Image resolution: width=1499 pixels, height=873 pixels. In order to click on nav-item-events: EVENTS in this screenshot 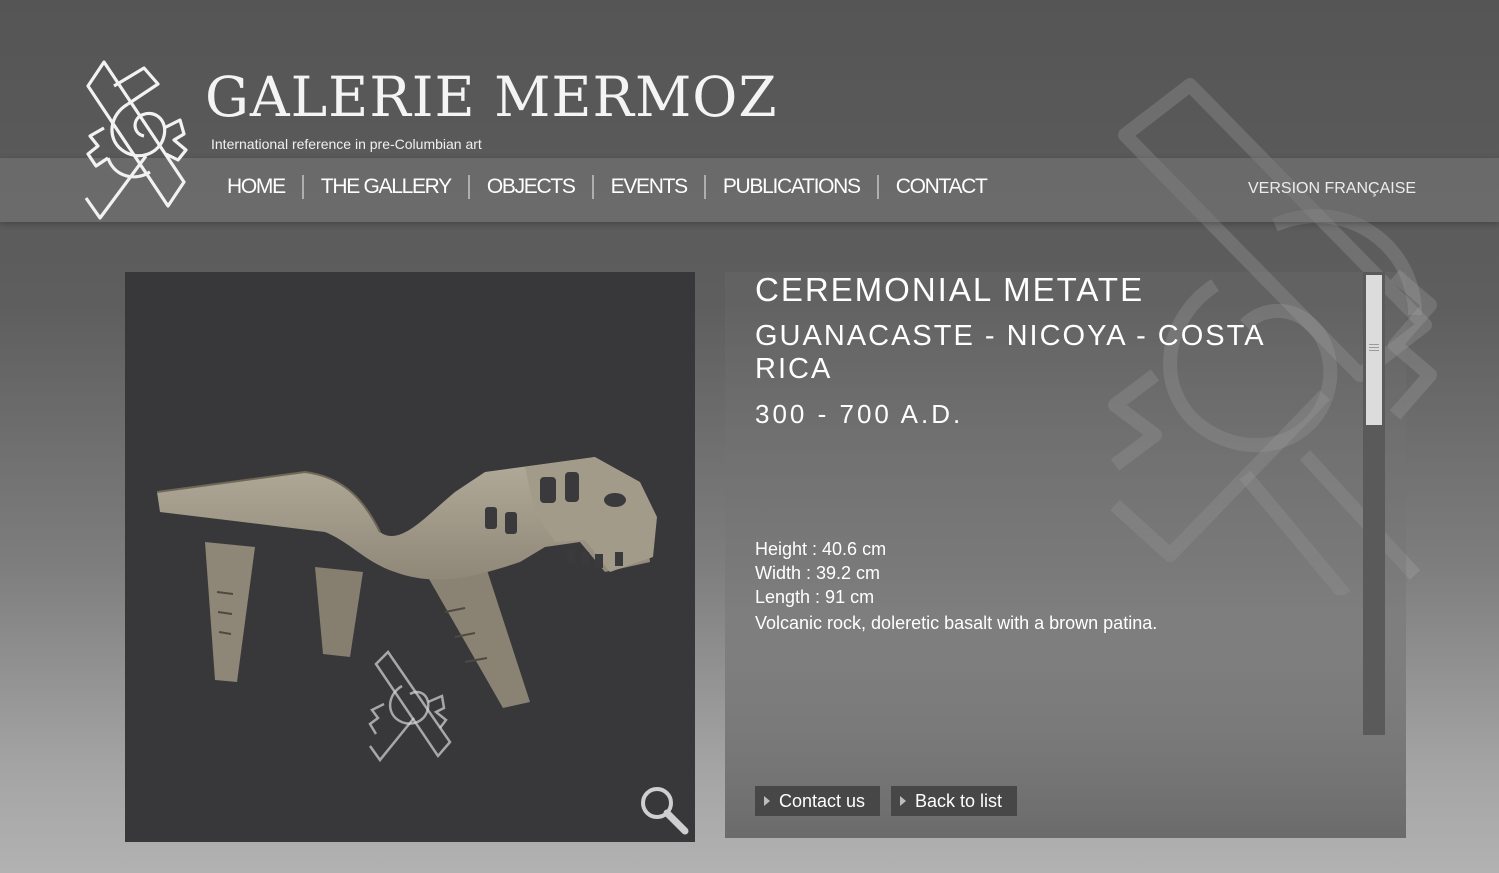, I will do `click(649, 187)`.